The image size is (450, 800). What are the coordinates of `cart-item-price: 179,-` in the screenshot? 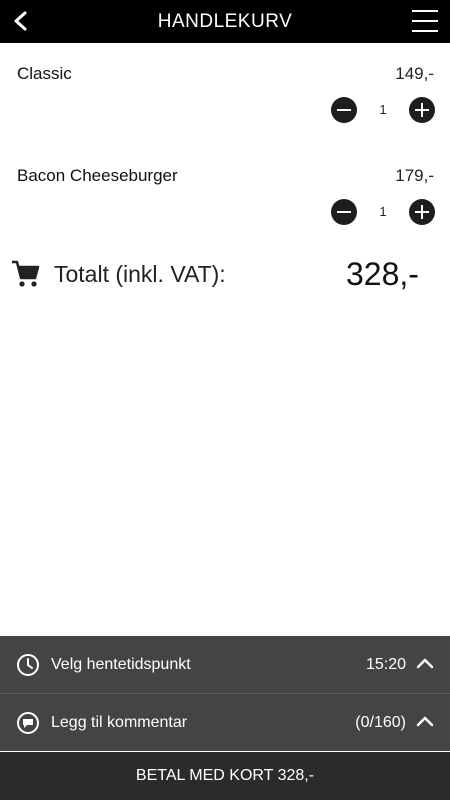 It's located at (414, 175).